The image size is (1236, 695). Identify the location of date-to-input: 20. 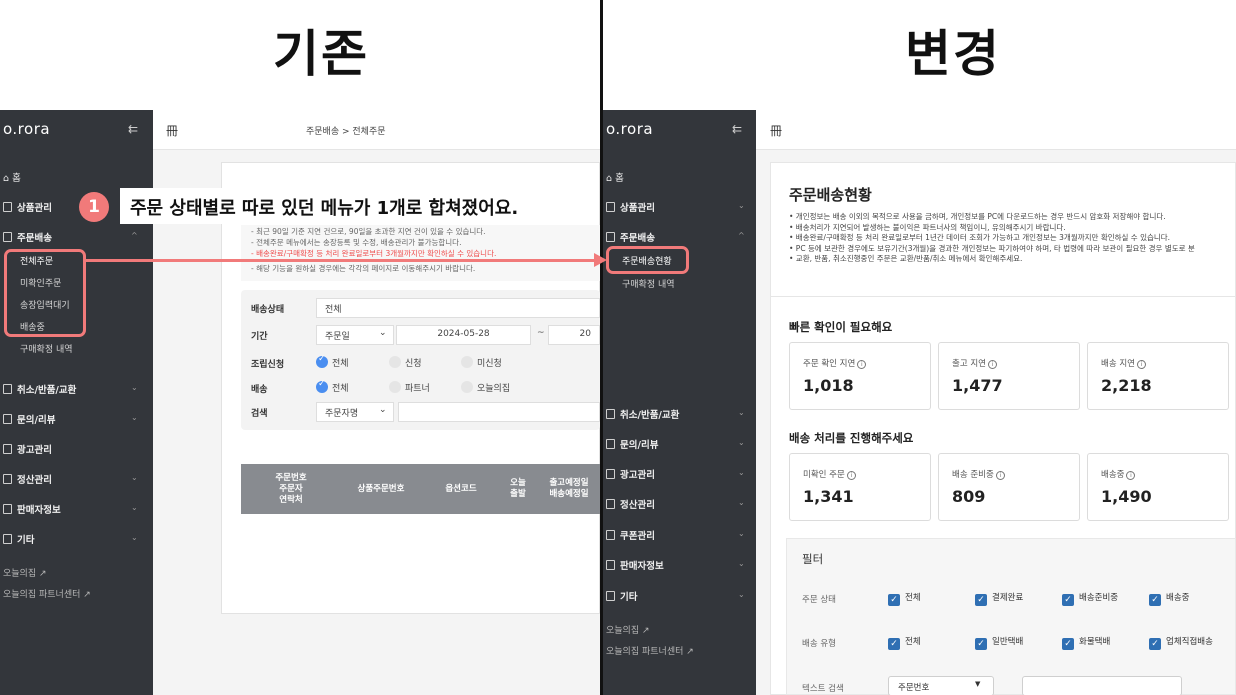
(574, 335).